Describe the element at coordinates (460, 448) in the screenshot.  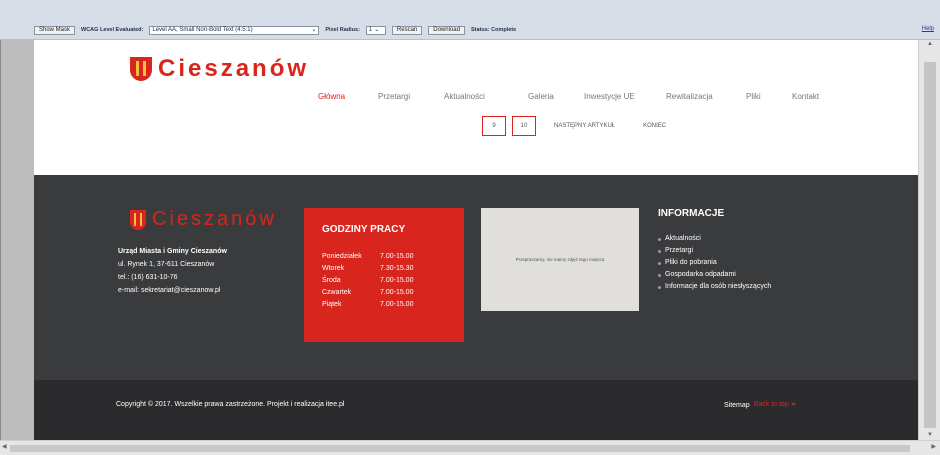
I see `horizontal-scroll-thumb` at that location.